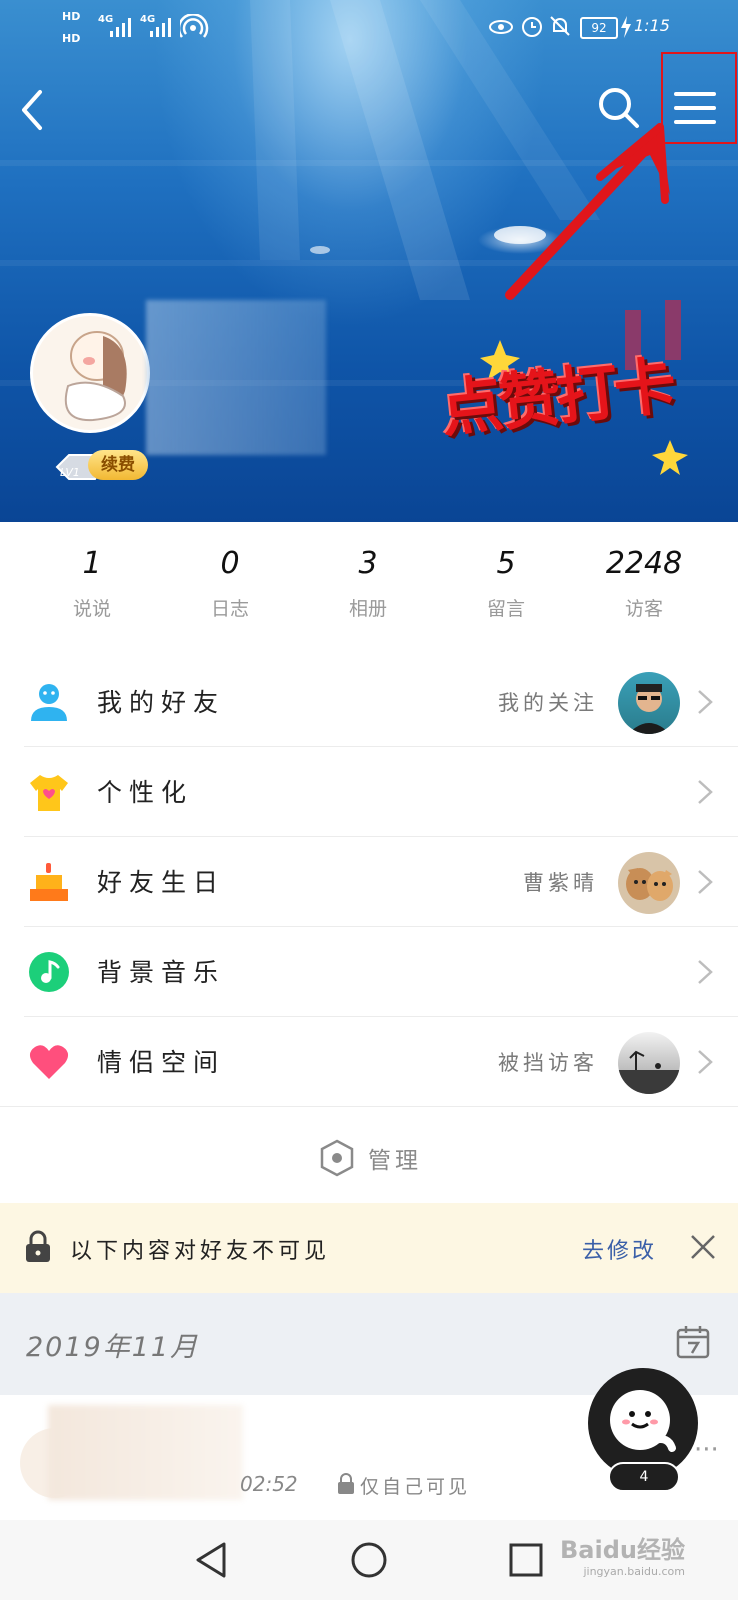 The image size is (738, 1600). What do you see at coordinates (269, 1484) in the screenshot?
I see `post-time: 02:52` at bounding box center [269, 1484].